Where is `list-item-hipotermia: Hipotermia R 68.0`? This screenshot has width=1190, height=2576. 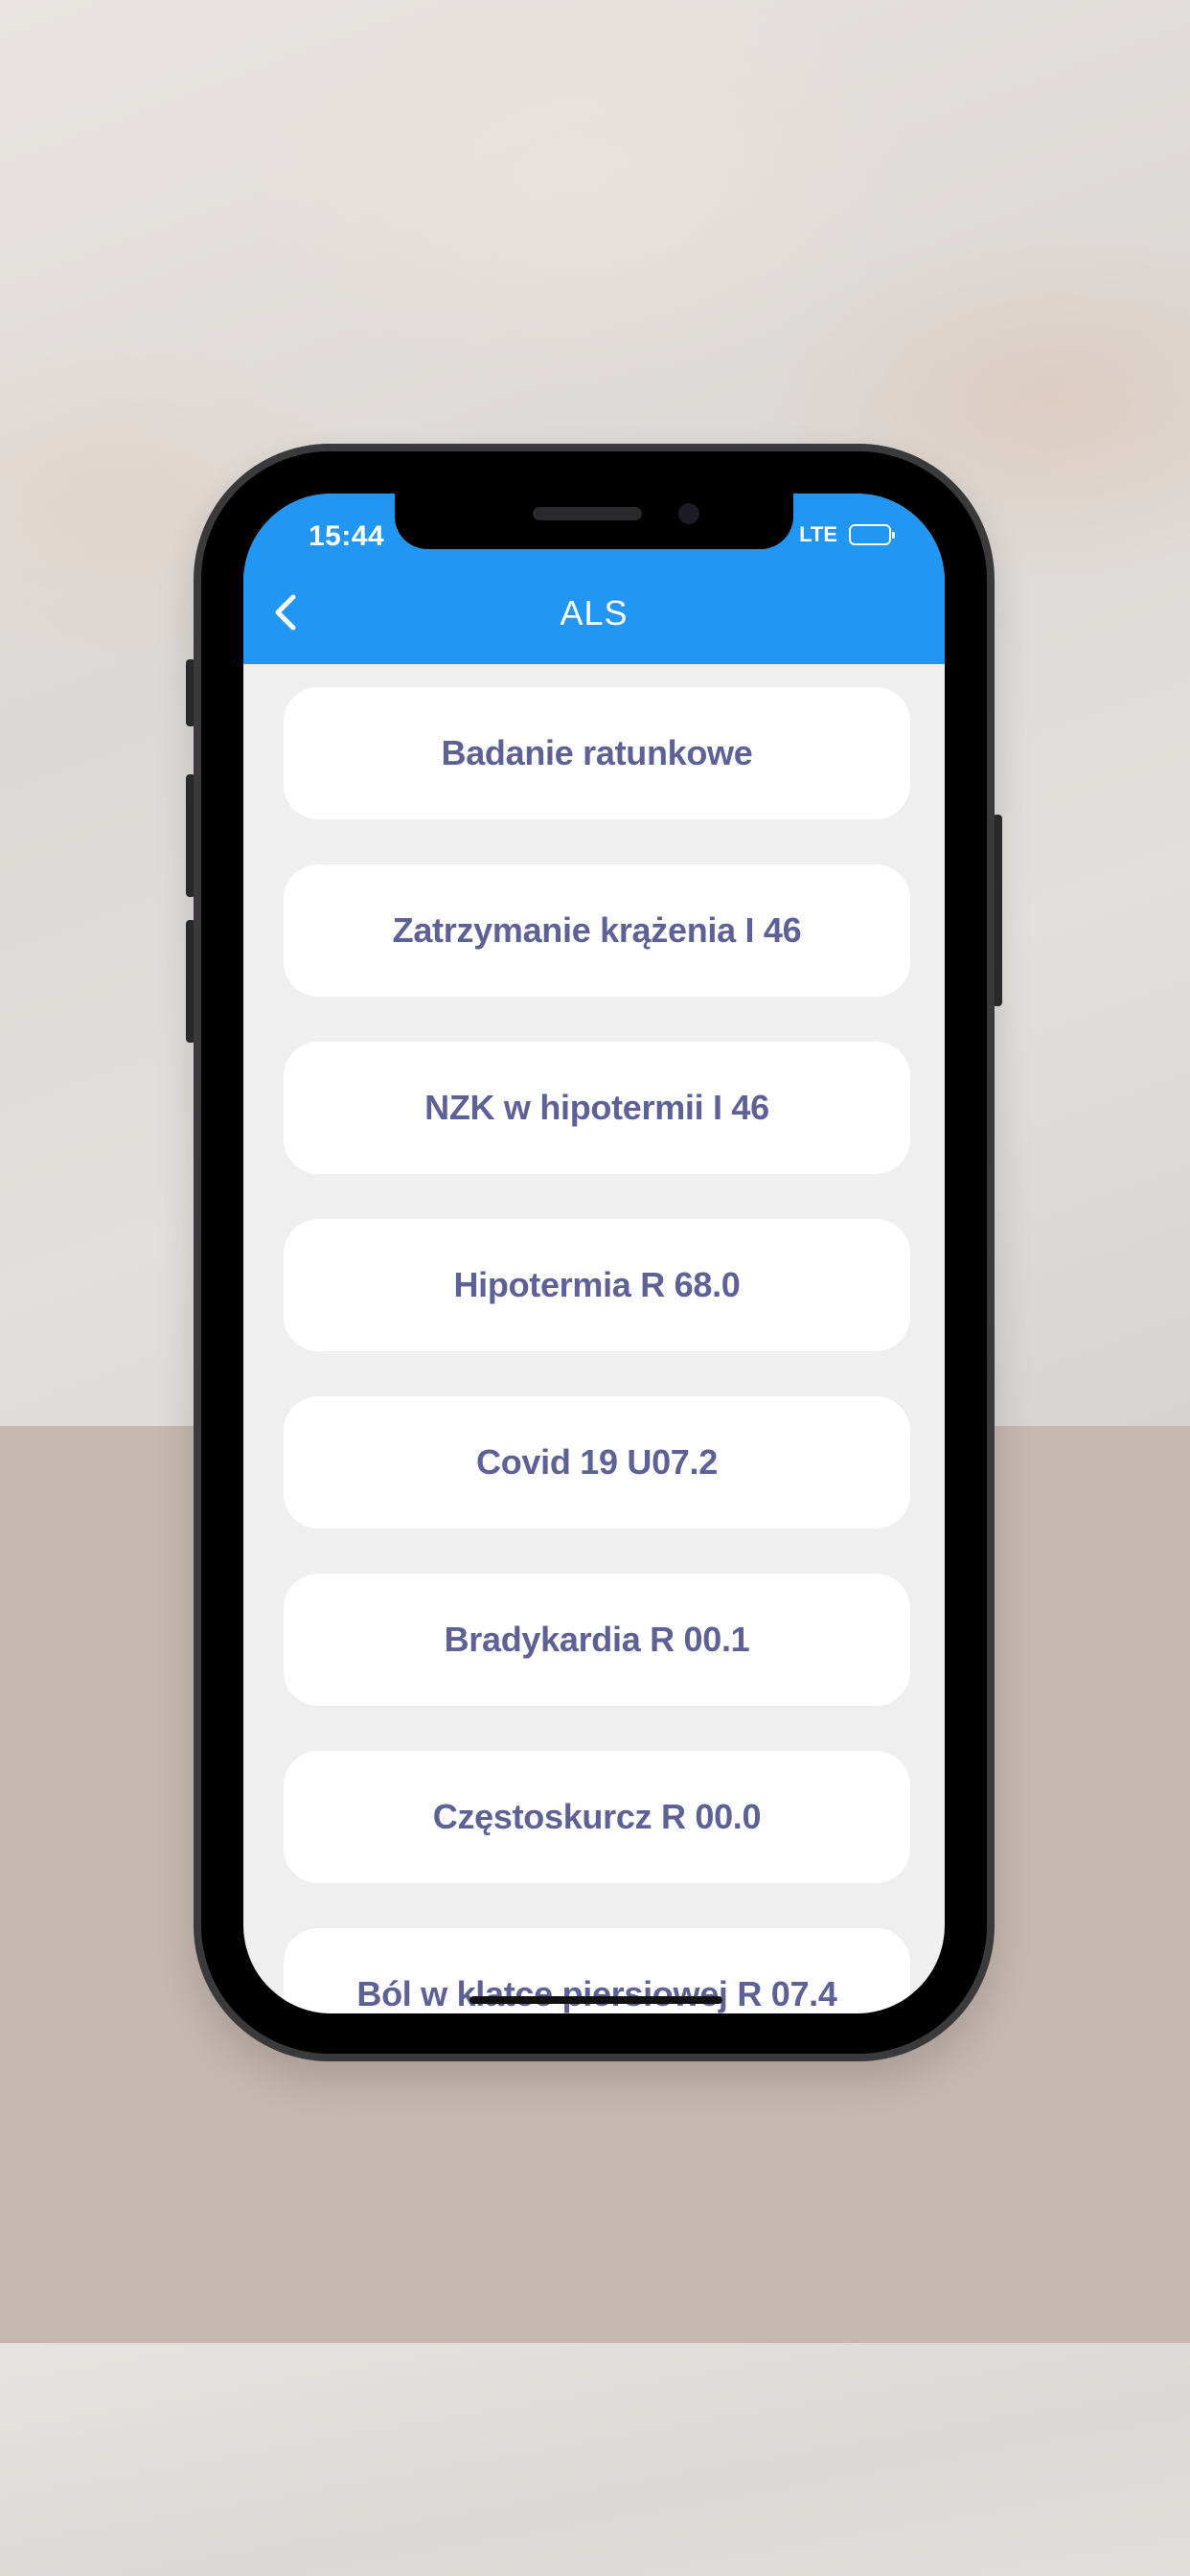 list-item-hipotermia: Hipotermia R 68.0 is located at coordinates (597, 1285).